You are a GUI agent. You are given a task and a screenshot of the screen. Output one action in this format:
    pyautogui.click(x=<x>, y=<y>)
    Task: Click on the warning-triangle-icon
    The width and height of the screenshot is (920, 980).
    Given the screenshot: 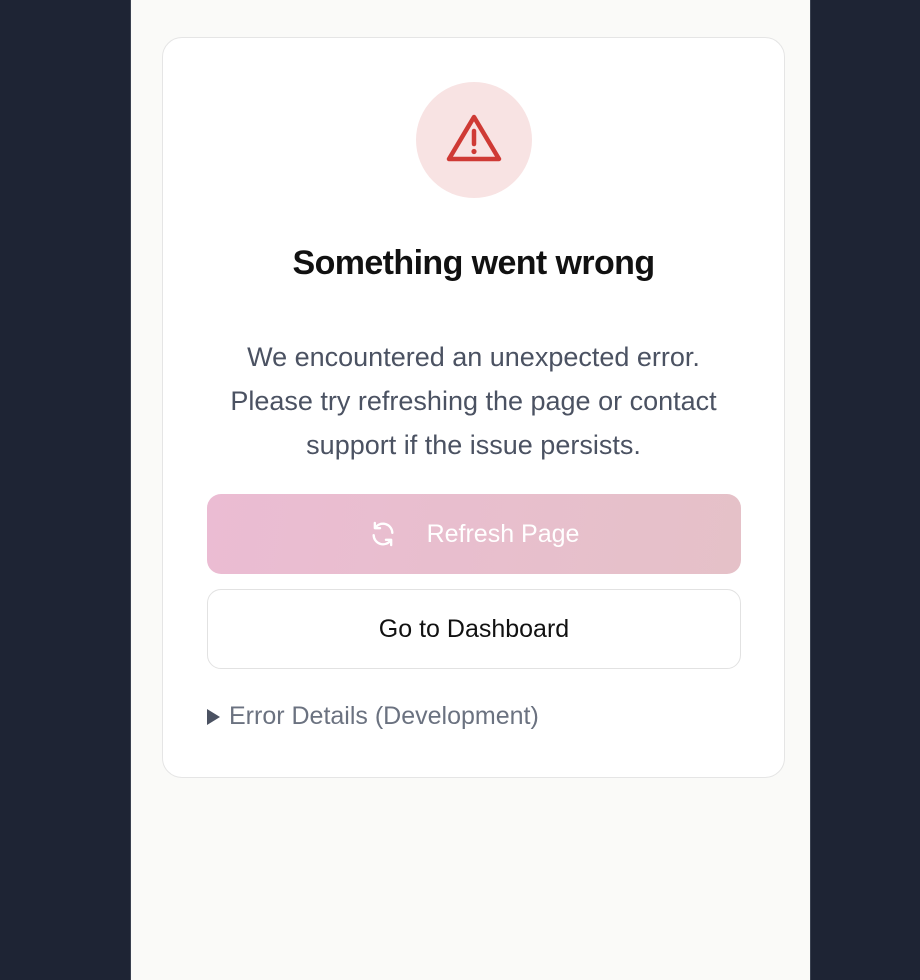 What is the action you would take?
    pyautogui.click(x=474, y=140)
    